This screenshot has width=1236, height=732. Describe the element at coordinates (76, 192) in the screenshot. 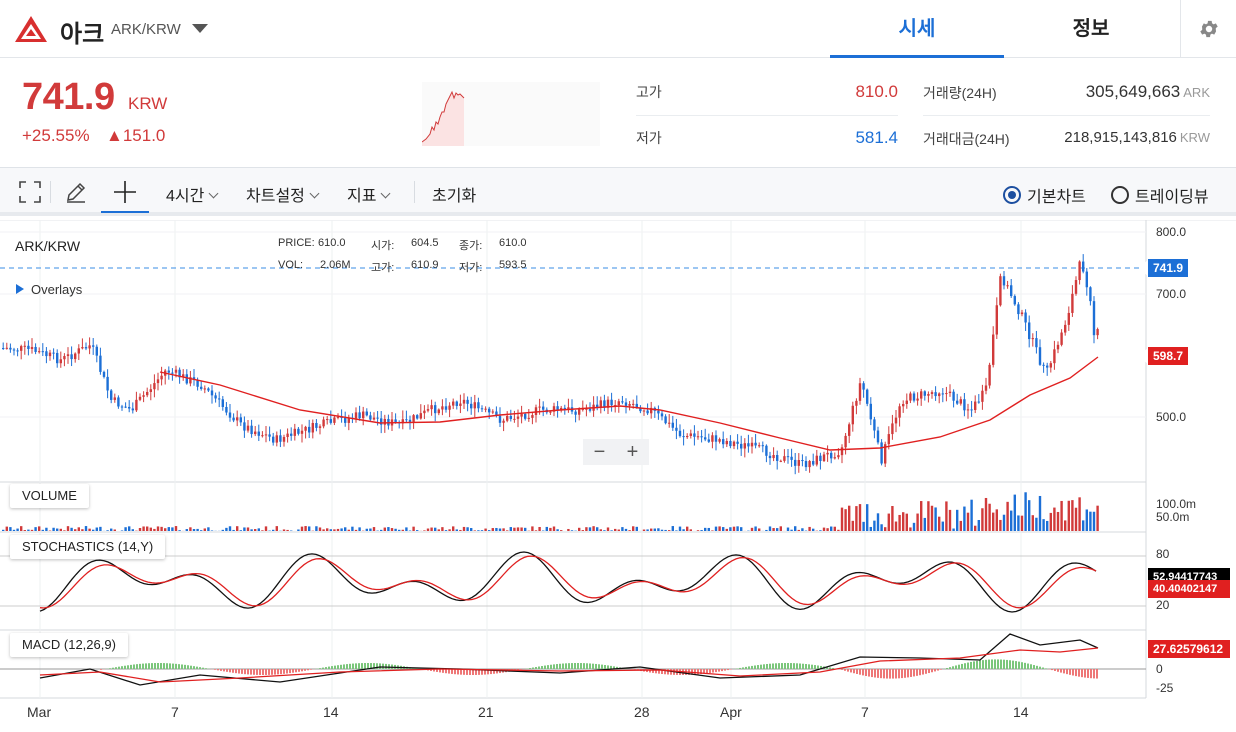

I see `draw-tool-button` at that location.